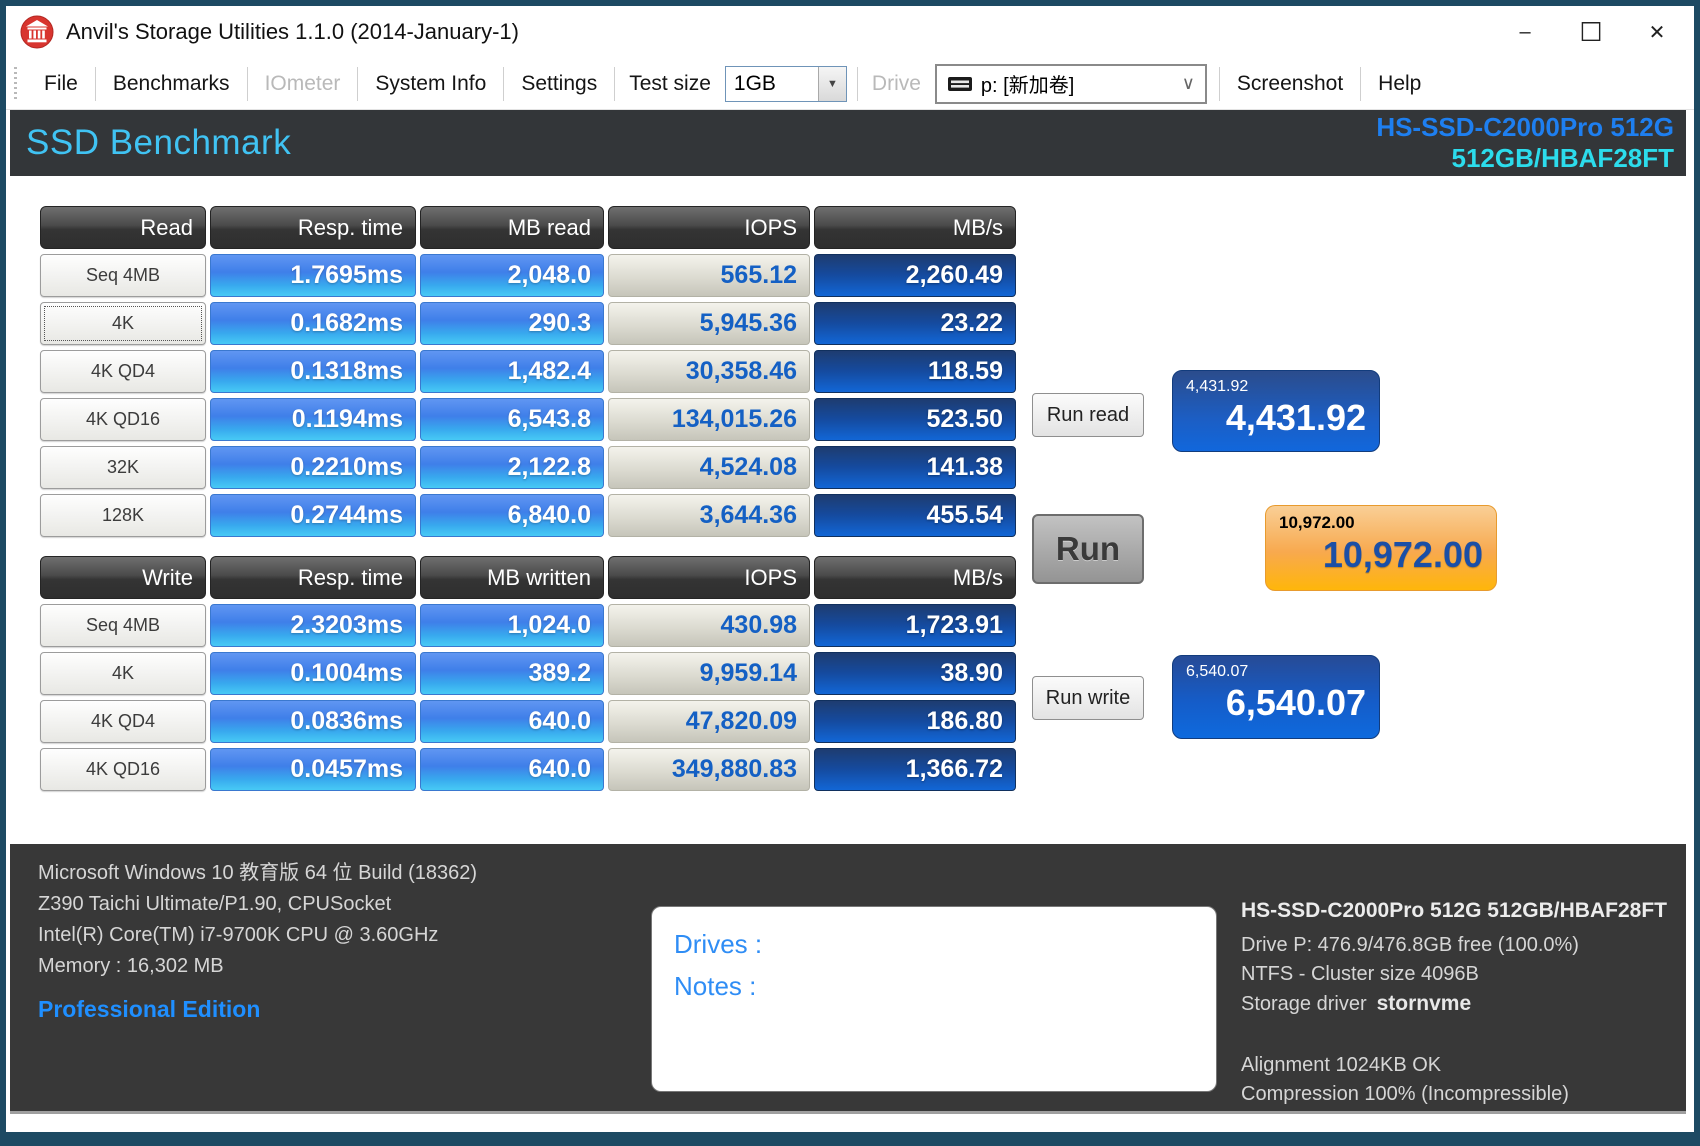 The width and height of the screenshot is (1700, 1146). I want to click on read-row-1-mb: 290.3, so click(512, 323).